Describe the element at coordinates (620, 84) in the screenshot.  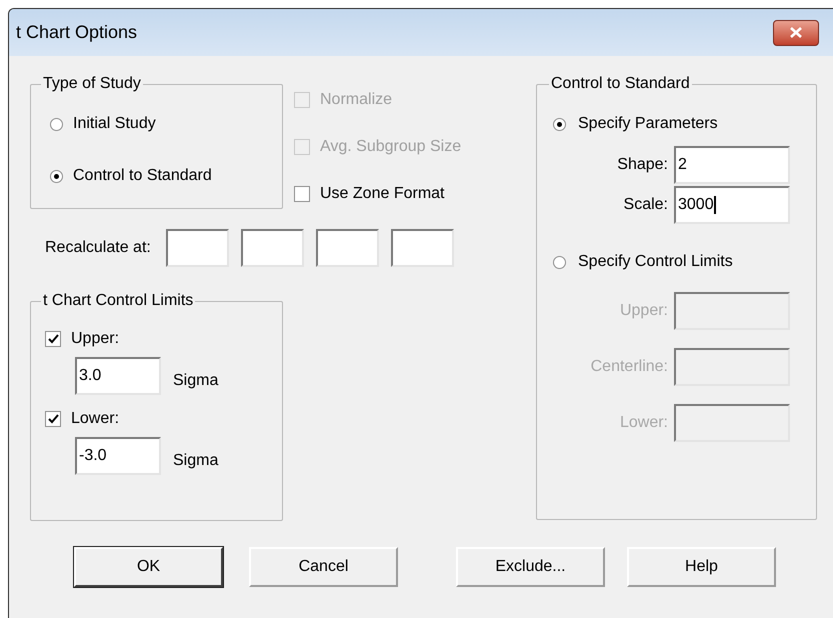
I see `group-title: Control to Standard` at that location.